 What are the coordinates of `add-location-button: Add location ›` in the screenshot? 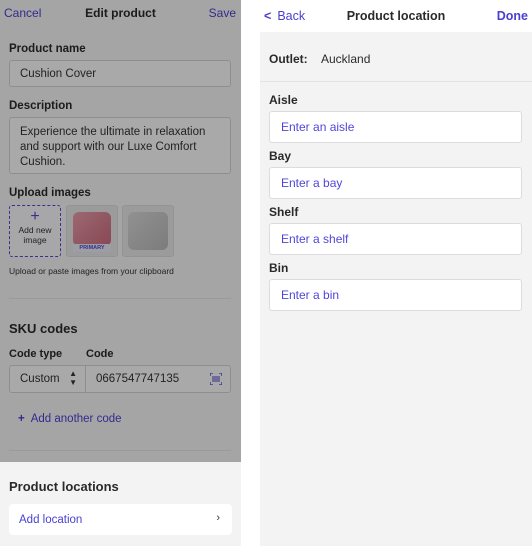 It's located at (120, 519).